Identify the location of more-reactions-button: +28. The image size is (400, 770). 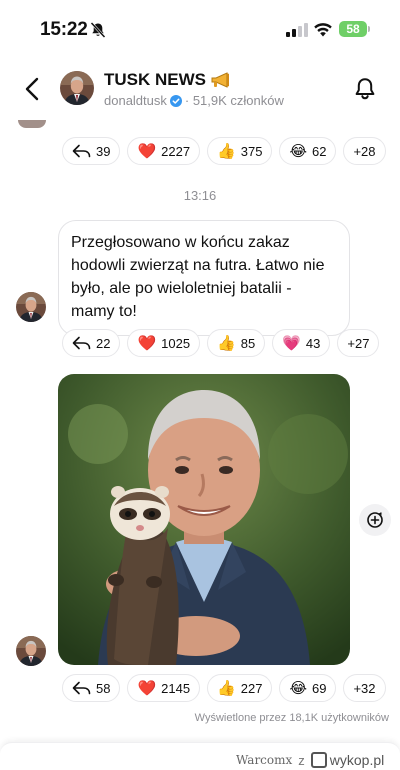
(364, 151).